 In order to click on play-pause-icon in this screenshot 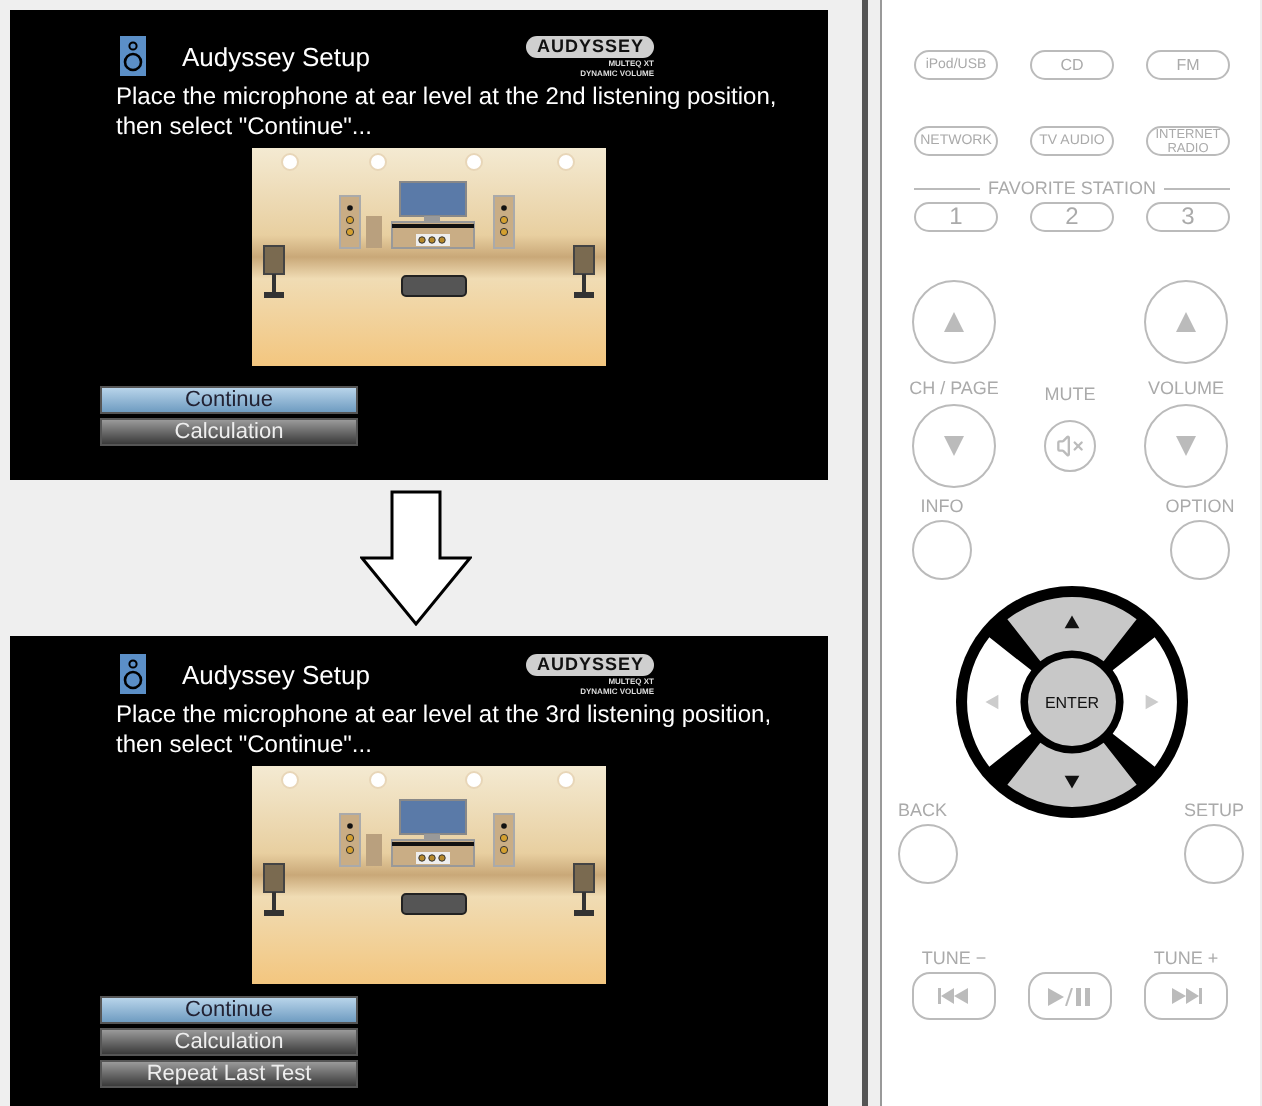, I will do `click(1070, 996)`.